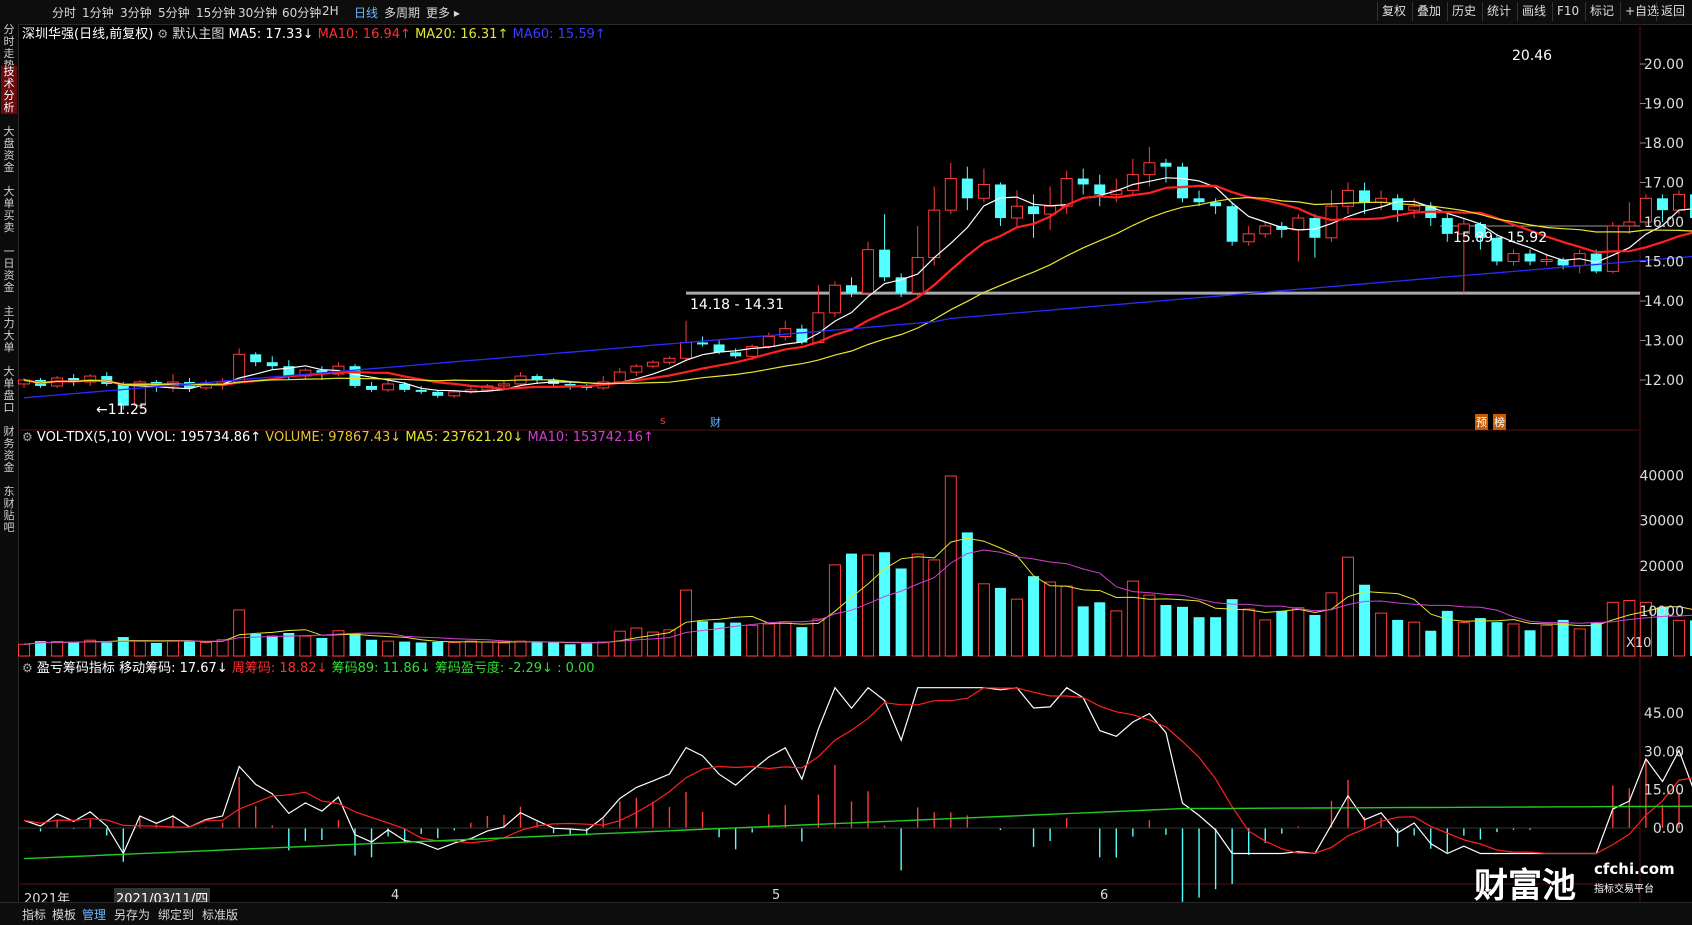 This screenshot has width=1692, height=925. Describe the element at coordinates (1481, 422) in the screenshot. I see `event-marker-forecast: 预` at that location.